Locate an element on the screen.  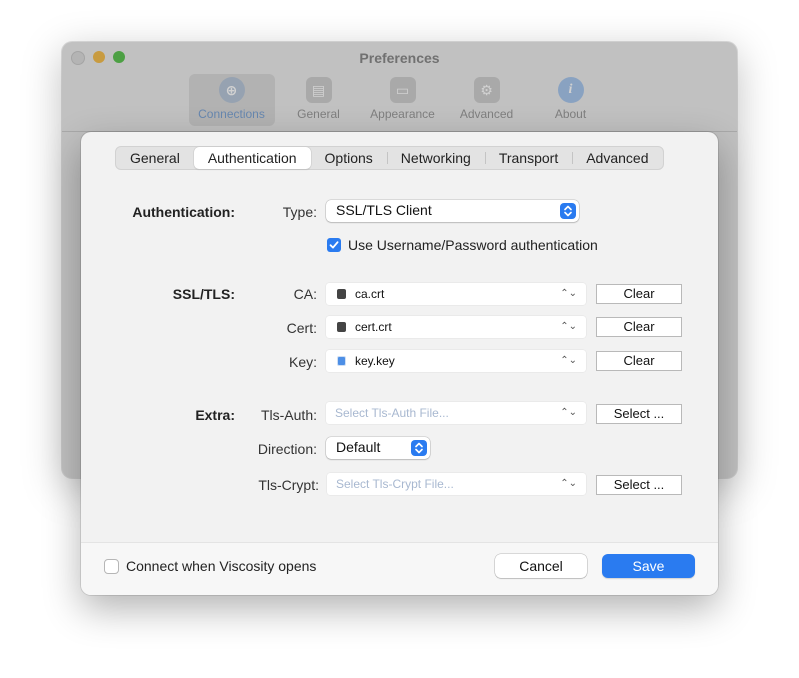
tab-transport: Transport is located at coordinates (528, 158).